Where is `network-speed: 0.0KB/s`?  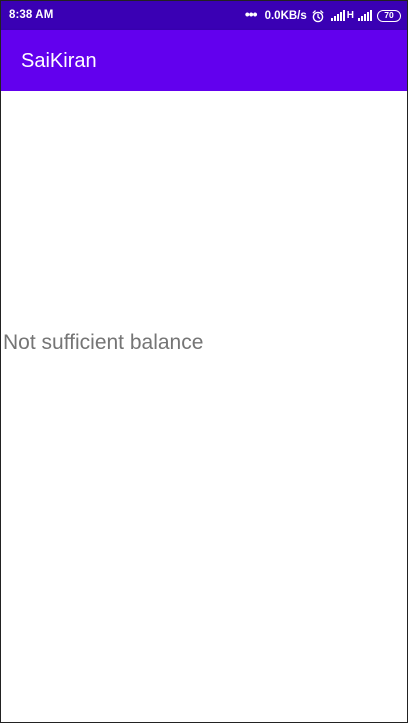
network-speed: 0.0KB/s is located at coordinates (285, 15).